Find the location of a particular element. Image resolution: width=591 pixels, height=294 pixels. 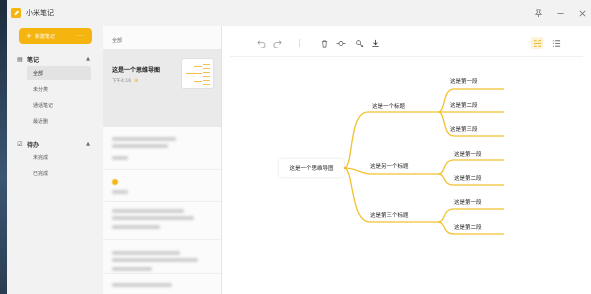

mind-map-leaf-node: 这是第三段 is located at coordinates (464, 129).